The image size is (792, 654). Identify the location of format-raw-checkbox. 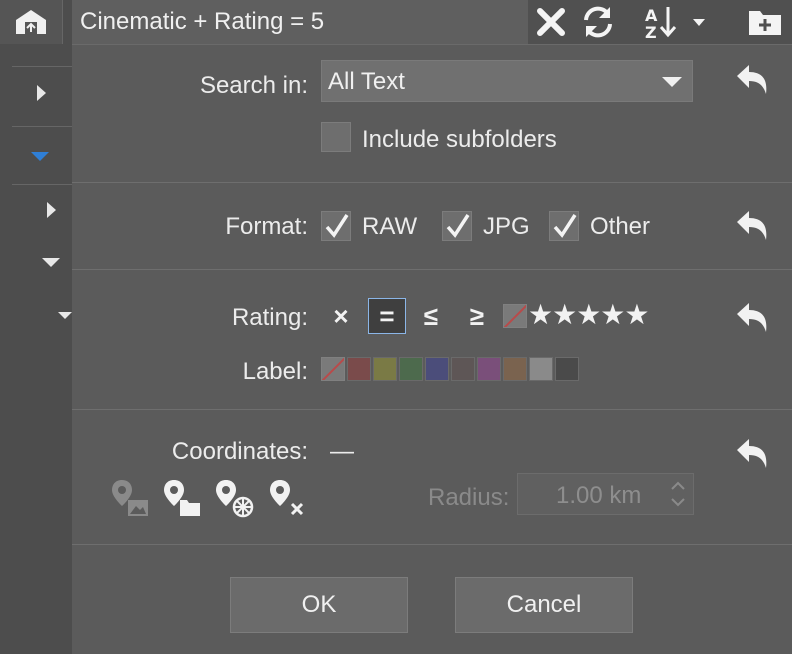
(336, 226).